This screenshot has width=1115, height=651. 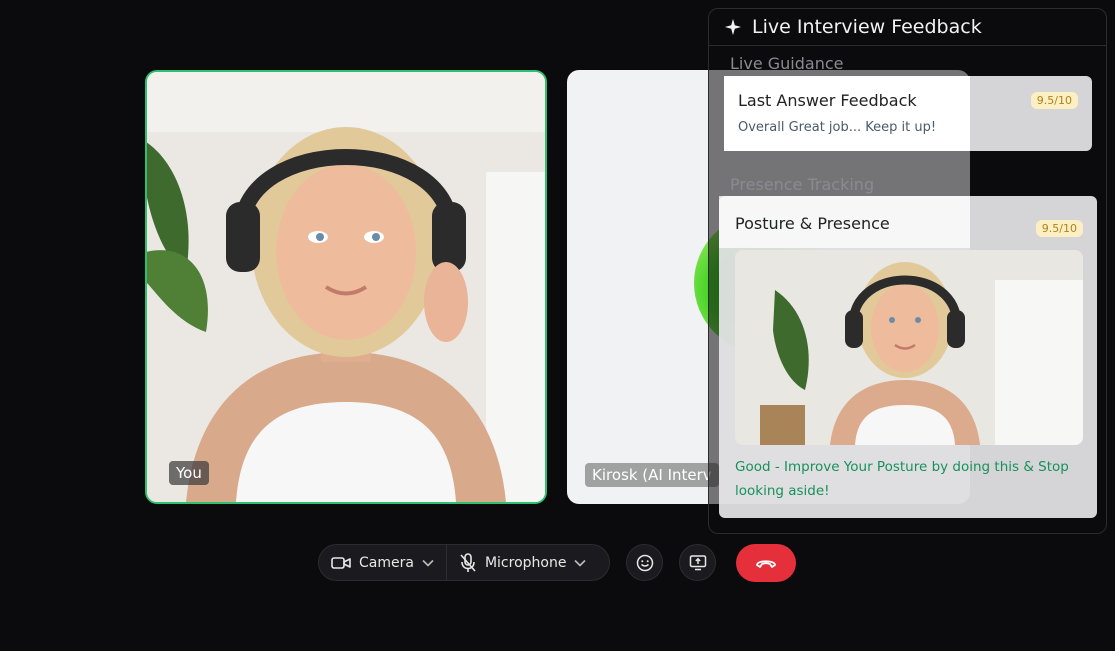 I want to click on ai-name-label: Kirosk (AI Interv, so click(x=652, y=475).